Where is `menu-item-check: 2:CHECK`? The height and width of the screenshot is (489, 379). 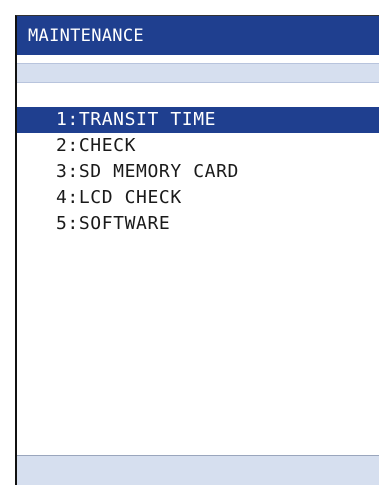 menu-item-check: 2:CHECK is located at coordinates (198, 146).